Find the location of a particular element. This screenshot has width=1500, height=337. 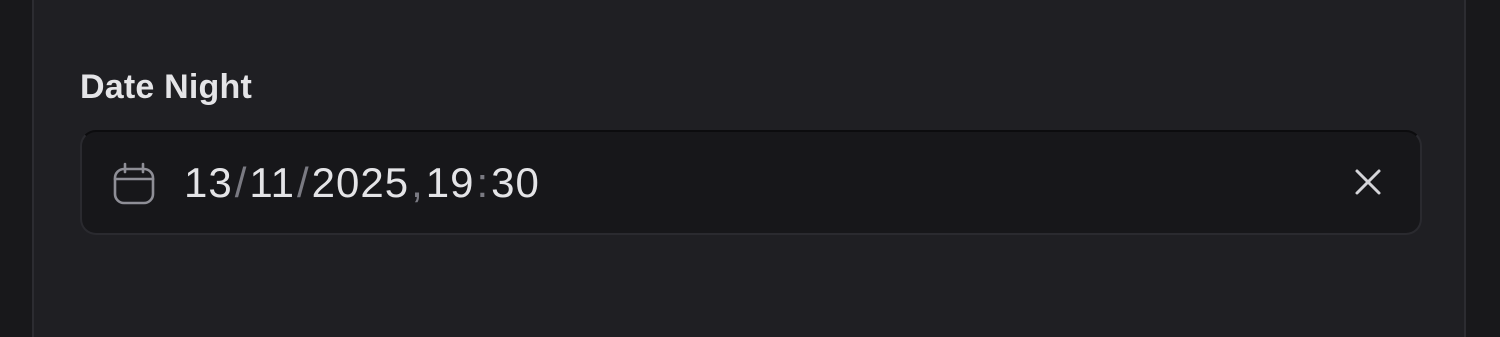

day-segment: 13 is located at coordinates (208, 183).